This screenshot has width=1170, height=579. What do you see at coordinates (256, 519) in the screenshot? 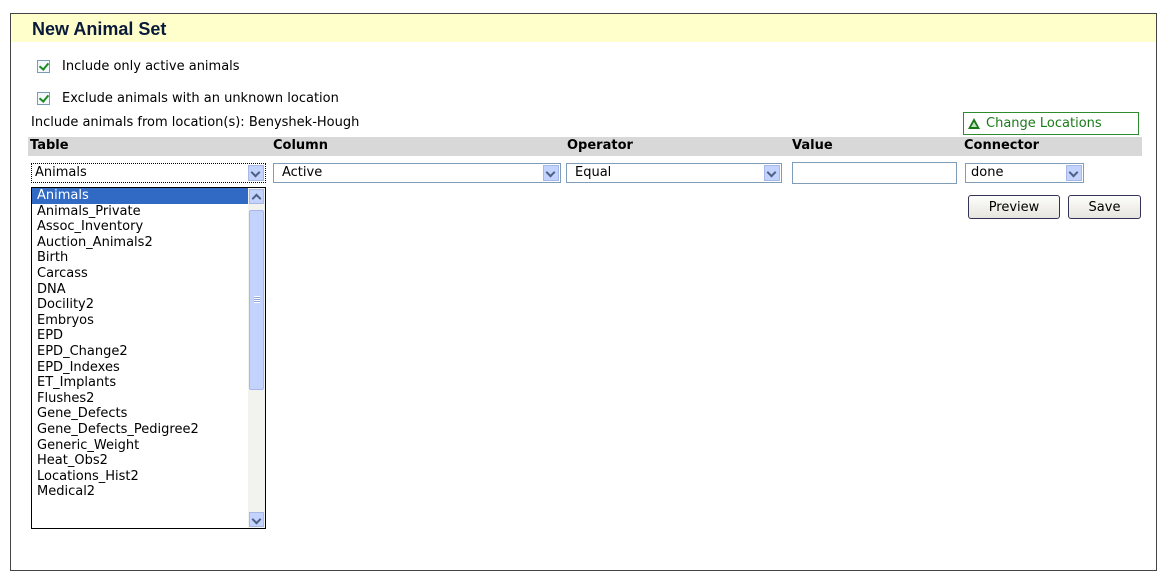
I see `scroll-down-icon` at bounding box center [256, 519].